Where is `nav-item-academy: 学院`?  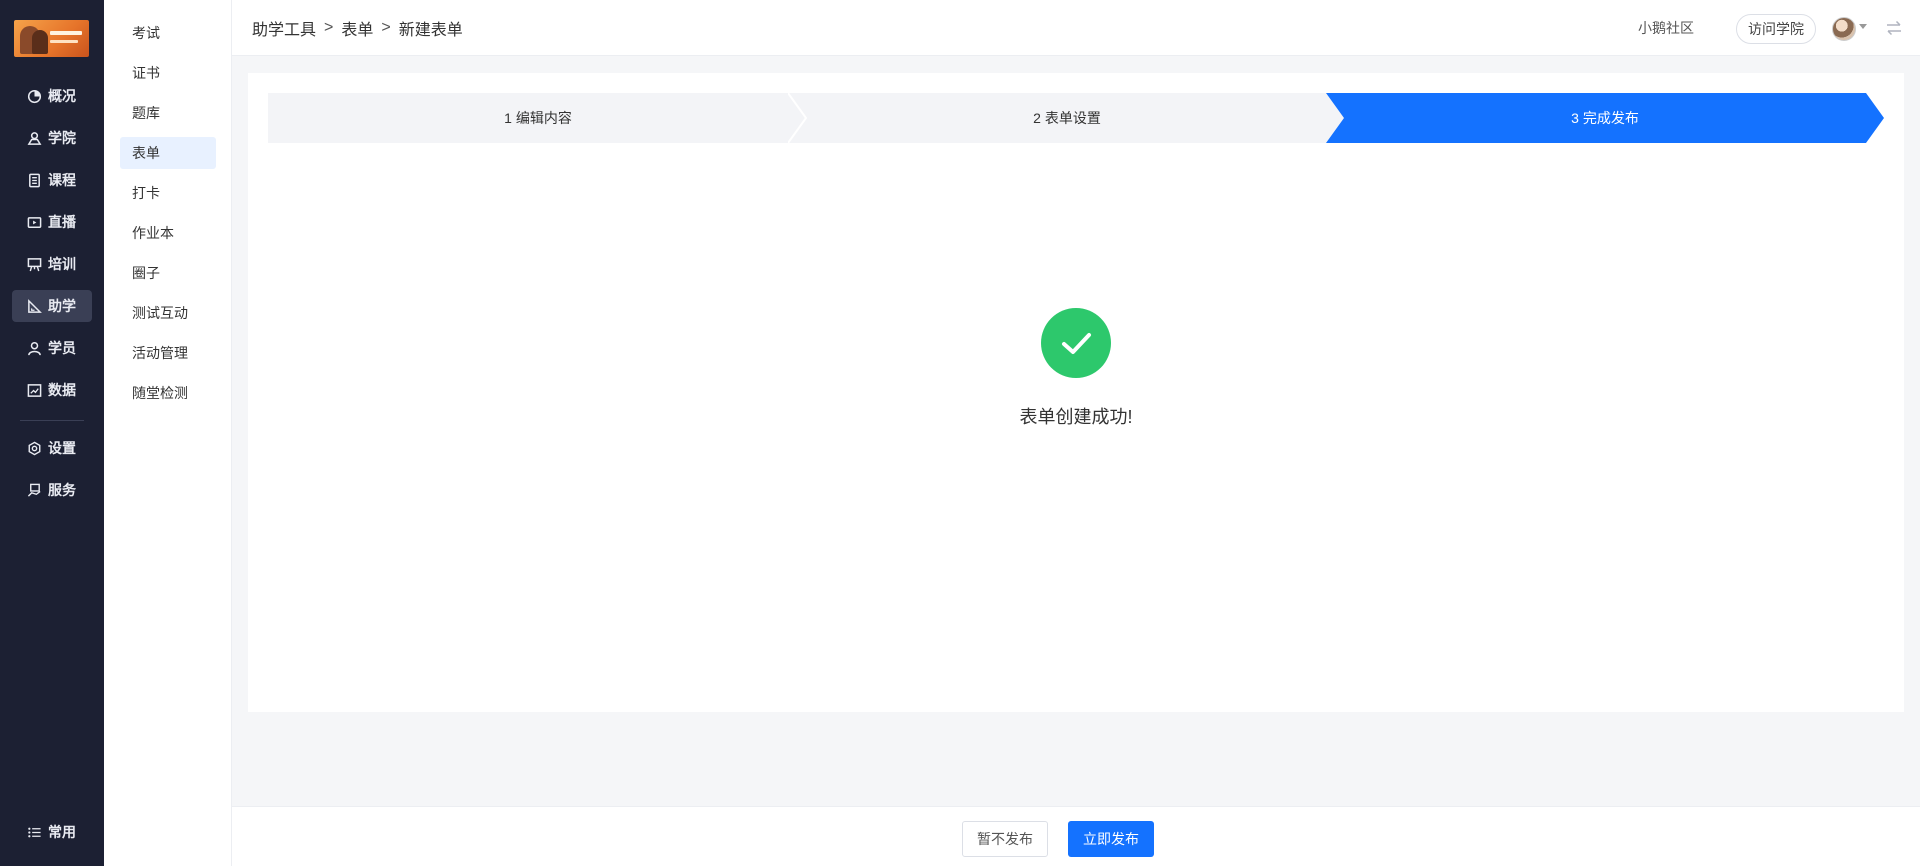 nav-item-academy: 学院 is located at coordinates (52, 138).